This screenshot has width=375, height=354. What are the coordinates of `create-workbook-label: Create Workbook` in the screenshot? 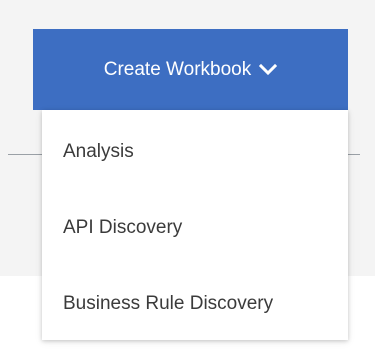 It's located at (177, 69).